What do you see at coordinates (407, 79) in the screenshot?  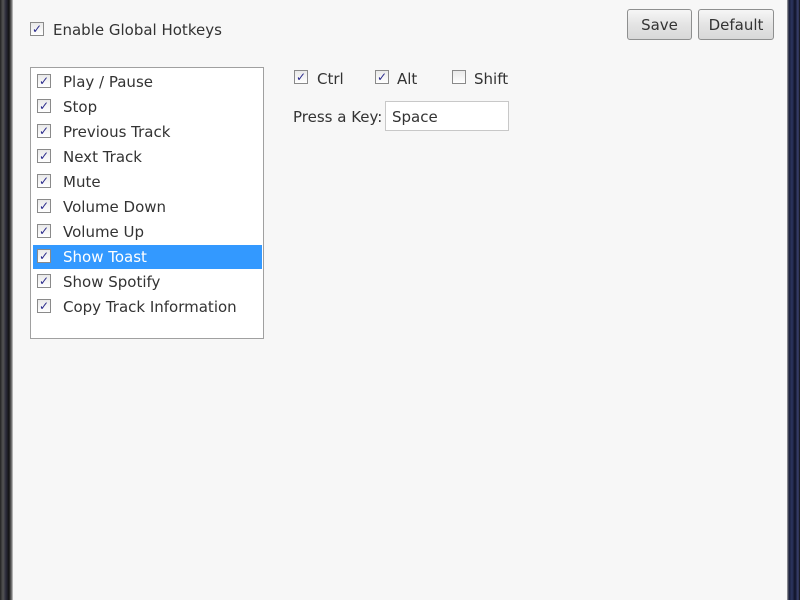 I see `alt-label: Alt` at bounding box center [407, 79].